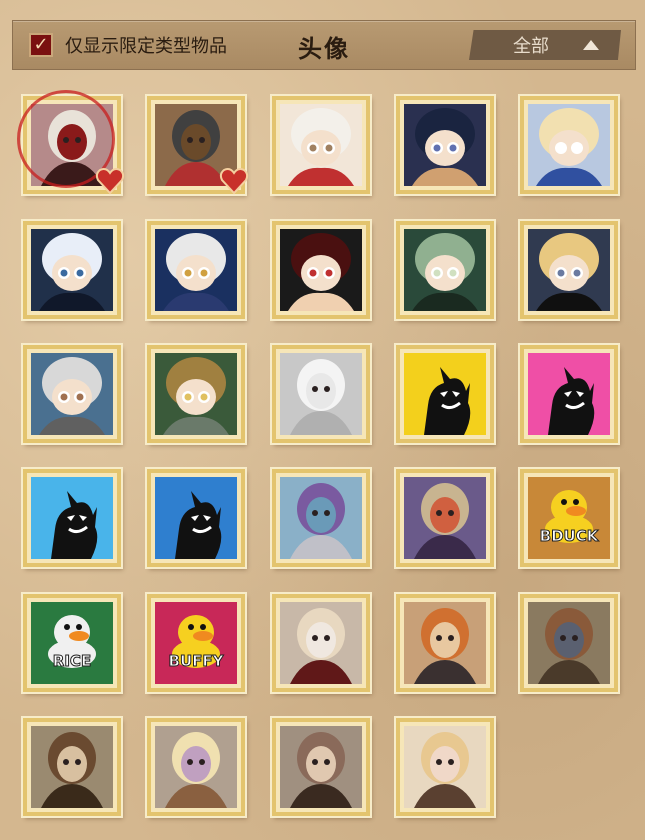  I want to click on avatar-blonde-goggles, so click(196, 767).